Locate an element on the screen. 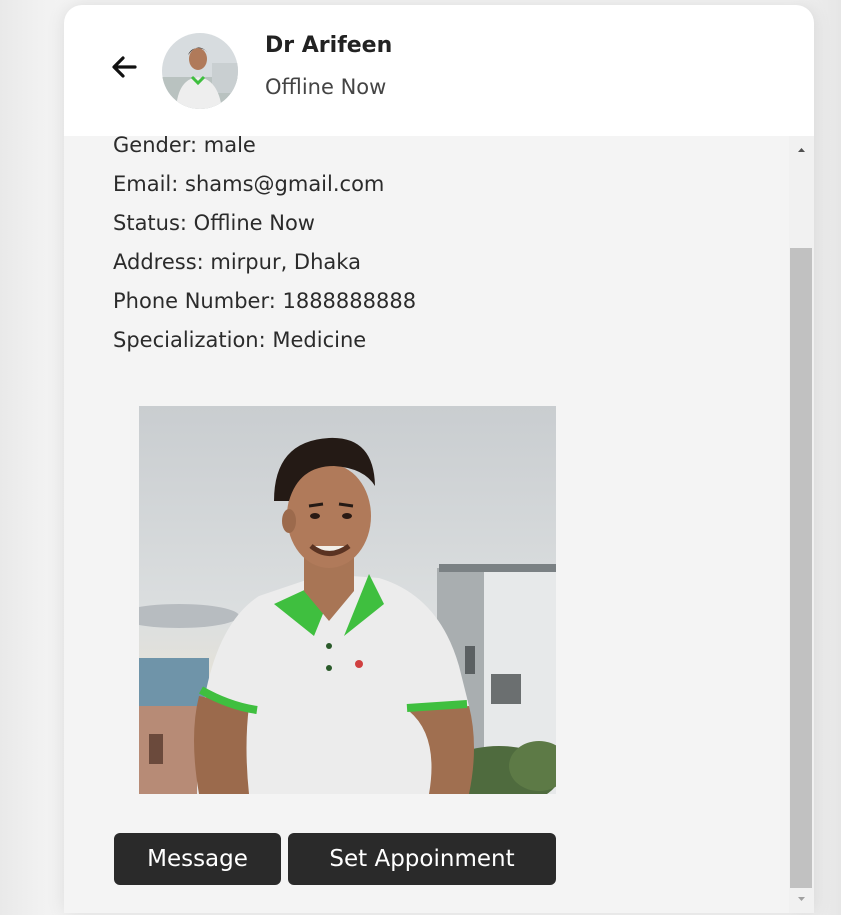 The height and width of the screenshot is (915, 841). scrollbar-thumb is located at coordinates (801, 568).